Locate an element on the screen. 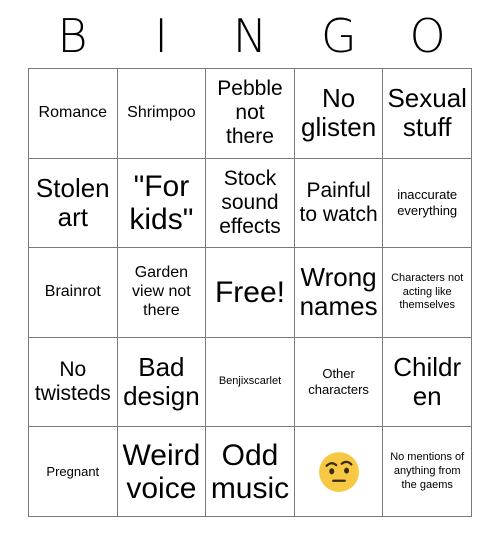 The height and width of the screenshot is (544, 500). bingo-cell: Bad design is located at coordinates (162, 382).